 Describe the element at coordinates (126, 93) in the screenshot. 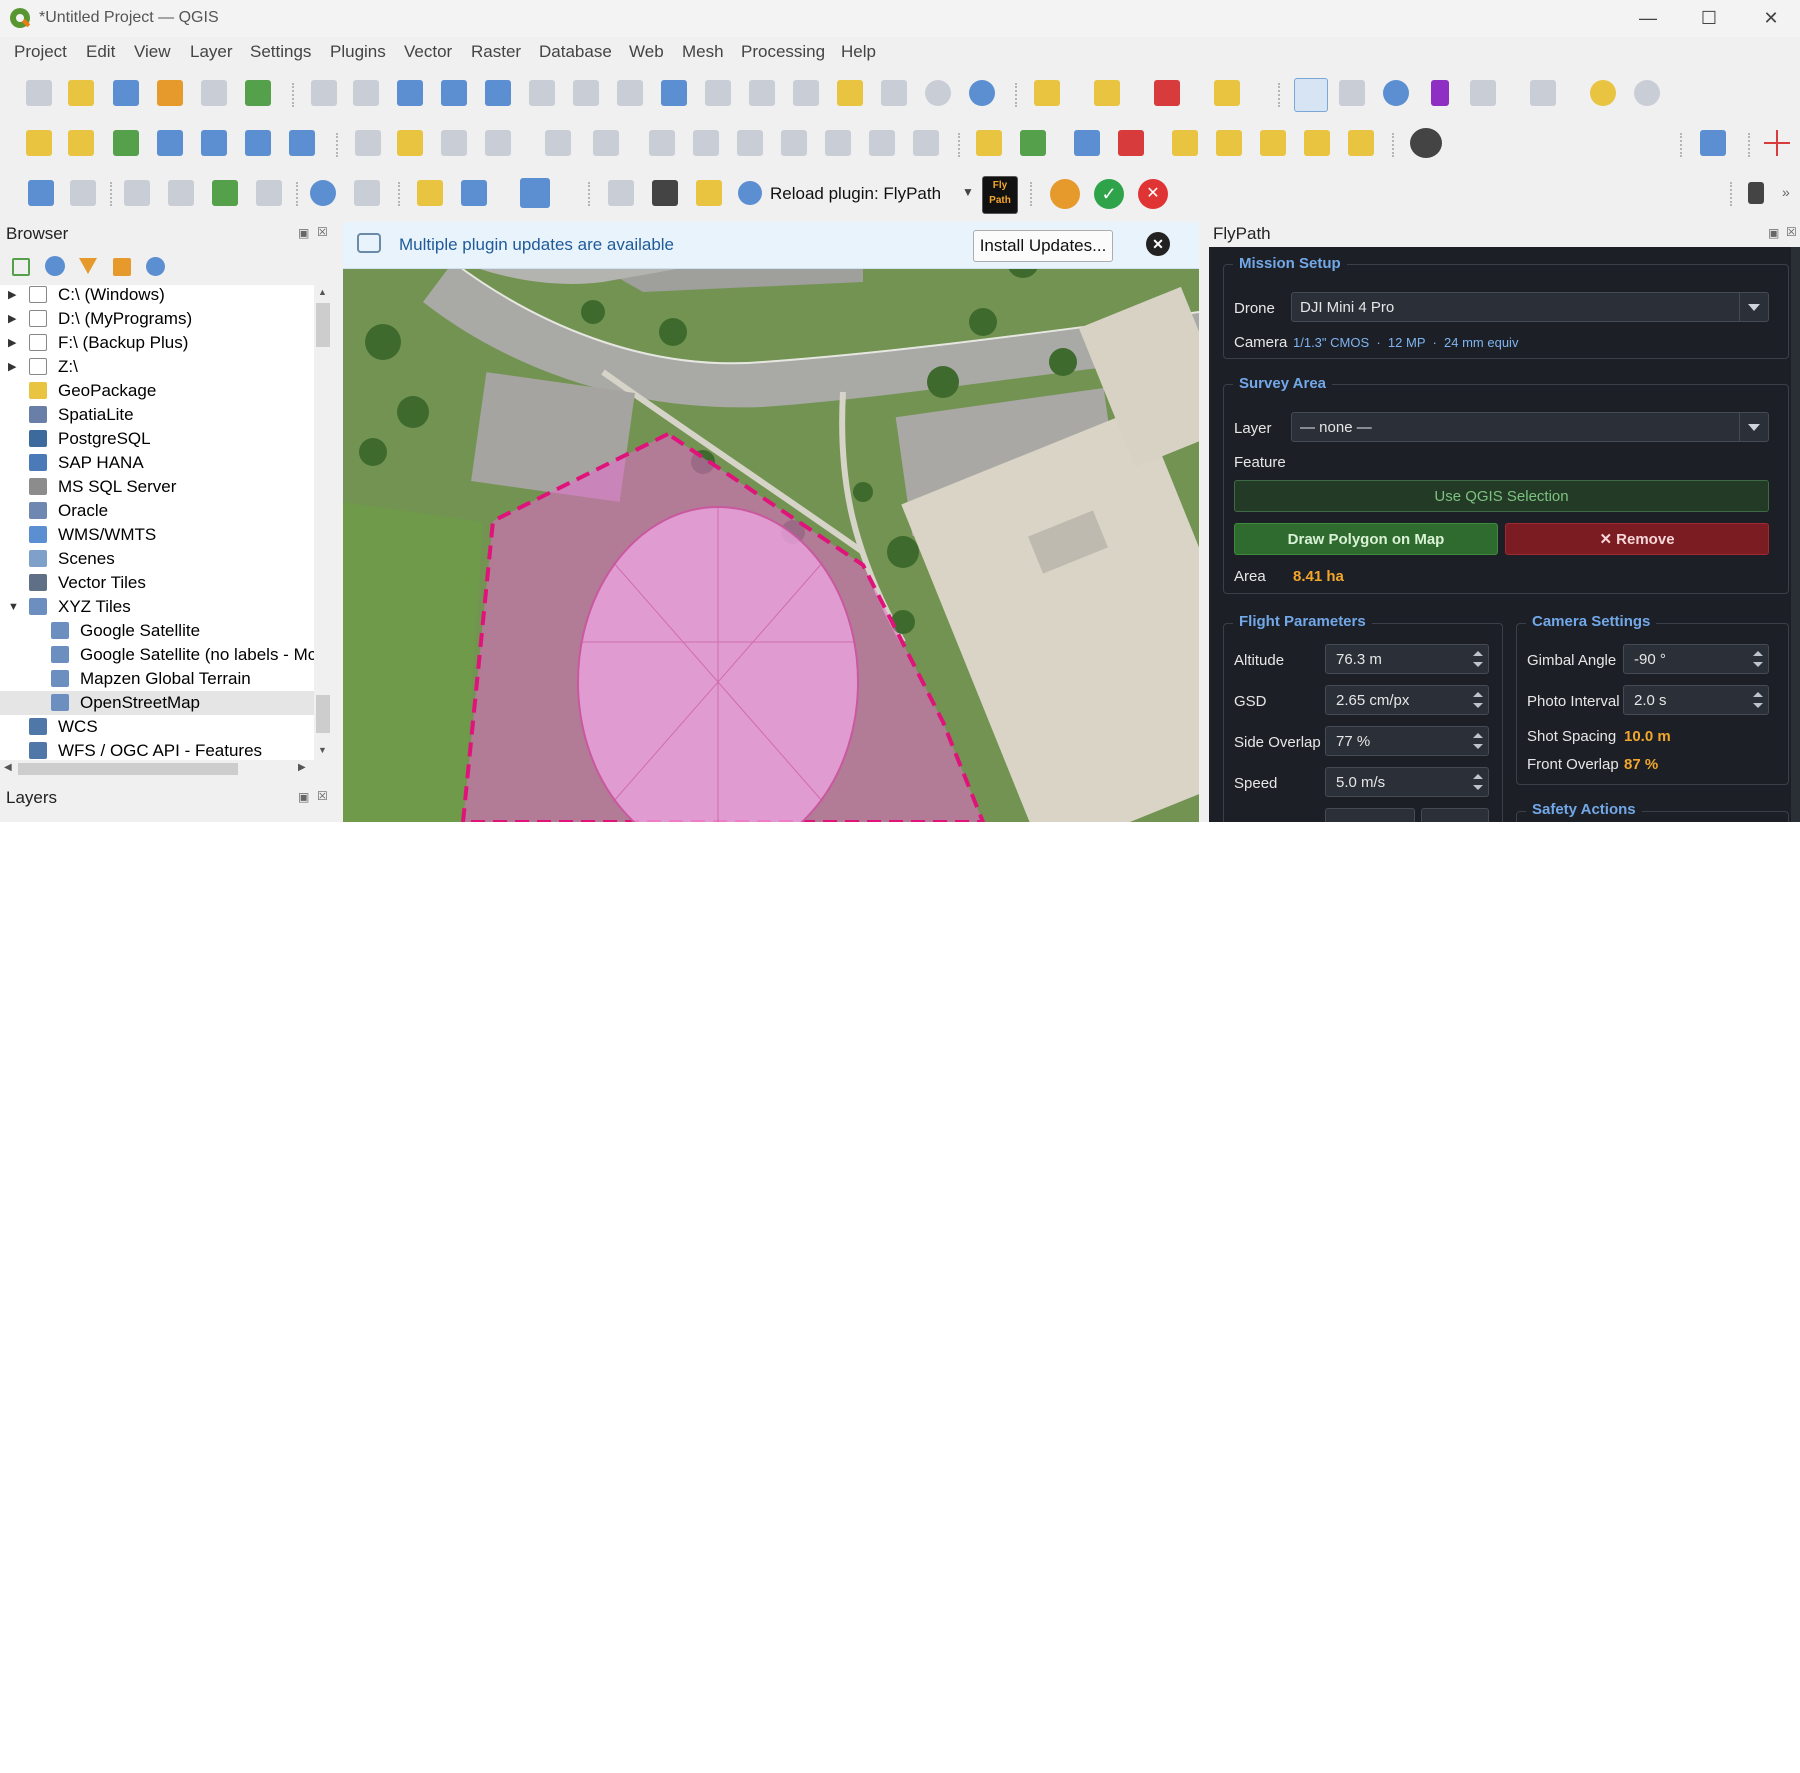

I see `save-project-icon` at that location.